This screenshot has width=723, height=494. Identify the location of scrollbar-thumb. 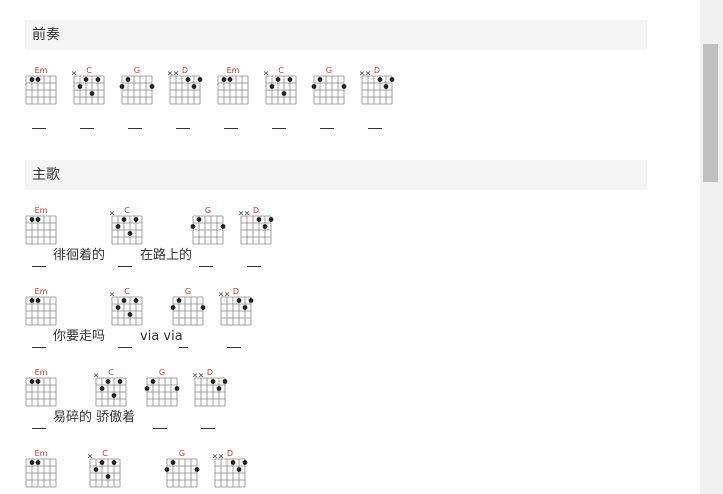
(710, 113).